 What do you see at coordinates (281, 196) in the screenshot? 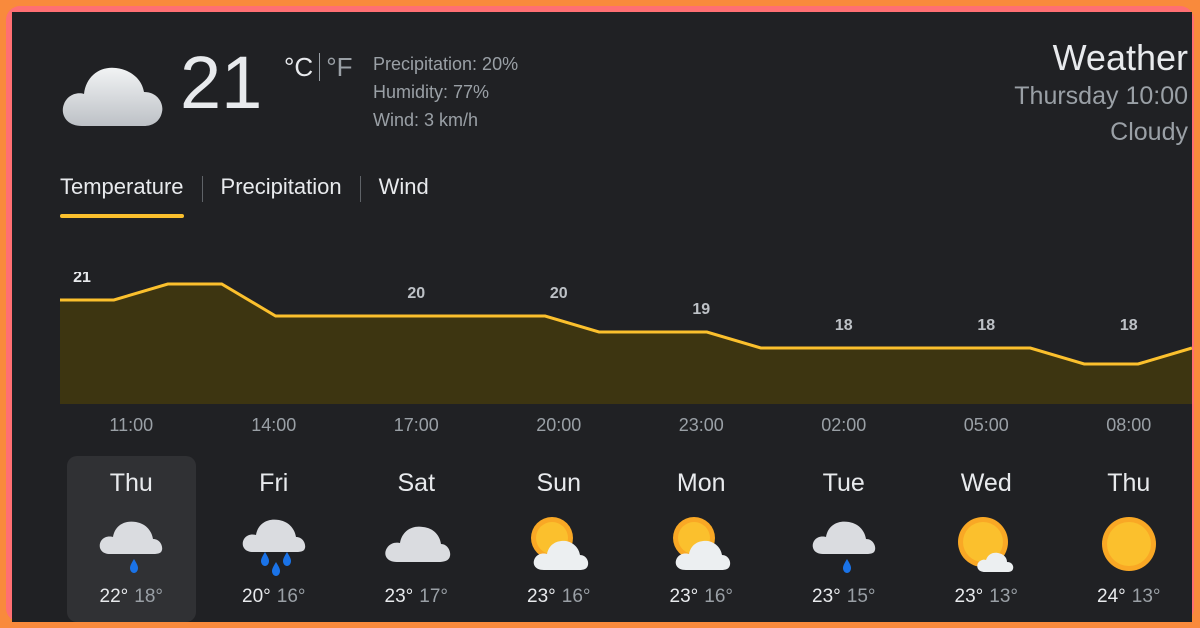
I see `tab-precipitation: Precipitation` at bounding box center [281, 196].